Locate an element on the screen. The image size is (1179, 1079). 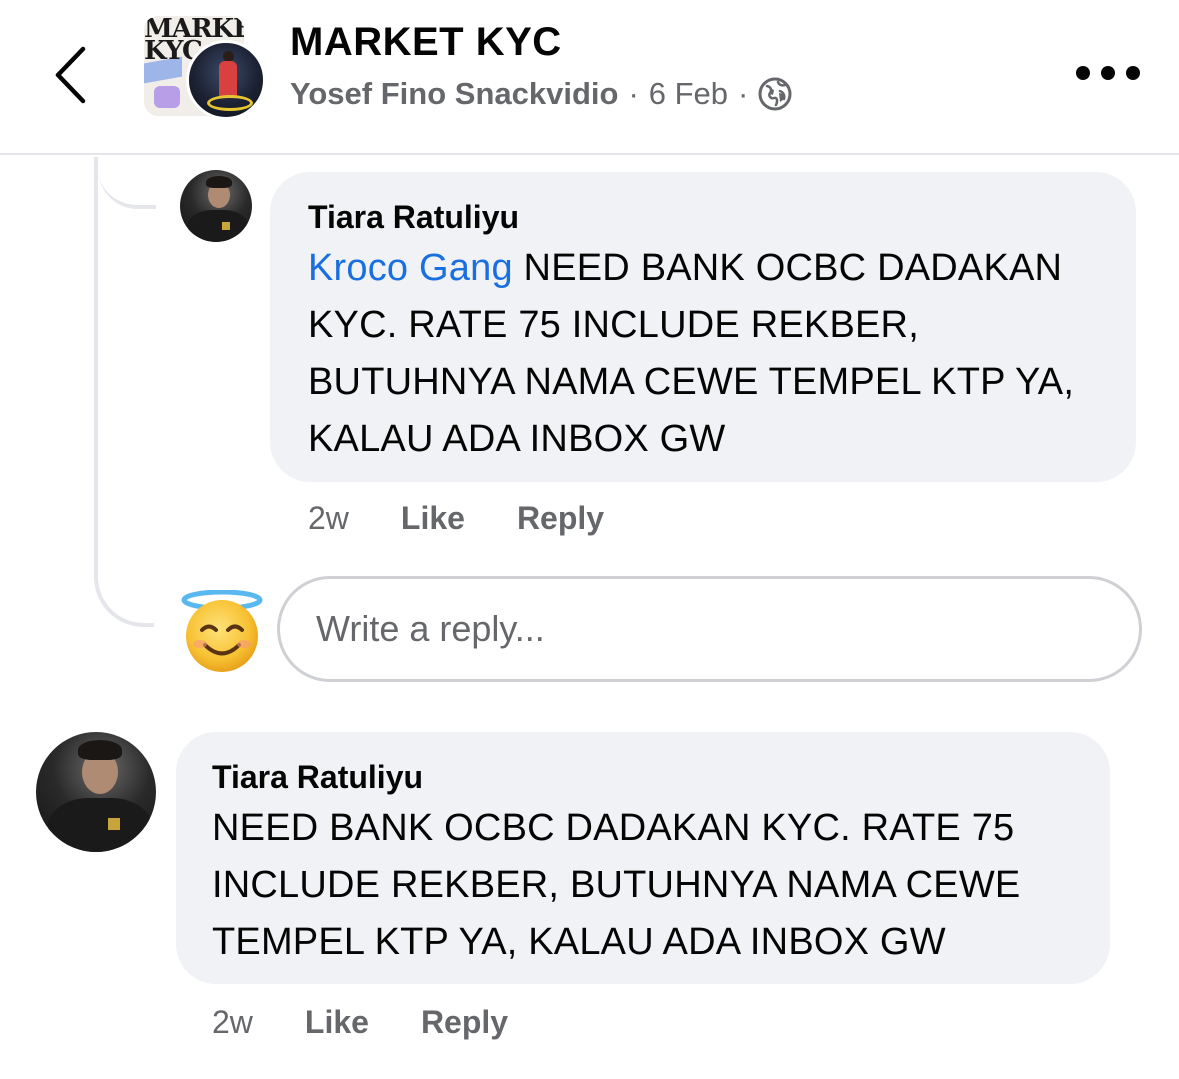
globe-icon is located at coordinates (775, 94).